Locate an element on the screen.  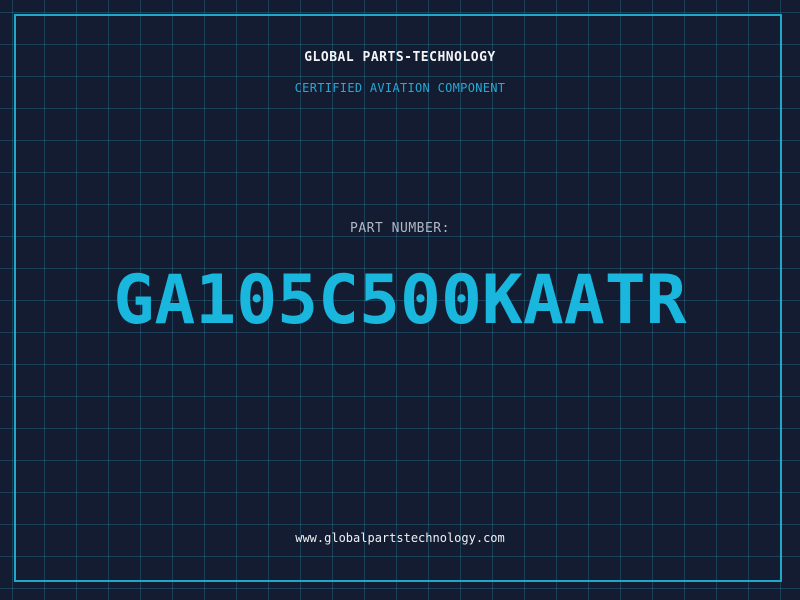
certification-subtitle: CERTIFIED AVIATION COMPONENT is located at coordinates (400, 88).